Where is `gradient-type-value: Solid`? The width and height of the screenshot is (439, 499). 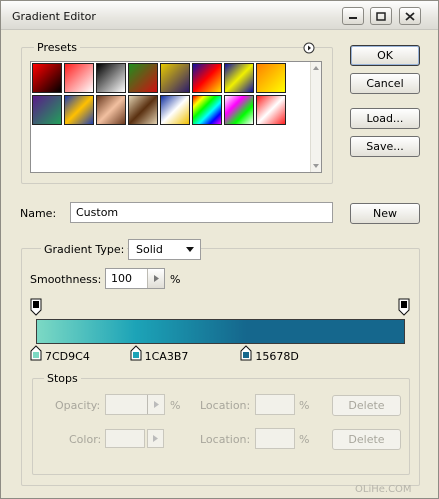
gradient-type-value: Solid is located at coordinates (149, 249).